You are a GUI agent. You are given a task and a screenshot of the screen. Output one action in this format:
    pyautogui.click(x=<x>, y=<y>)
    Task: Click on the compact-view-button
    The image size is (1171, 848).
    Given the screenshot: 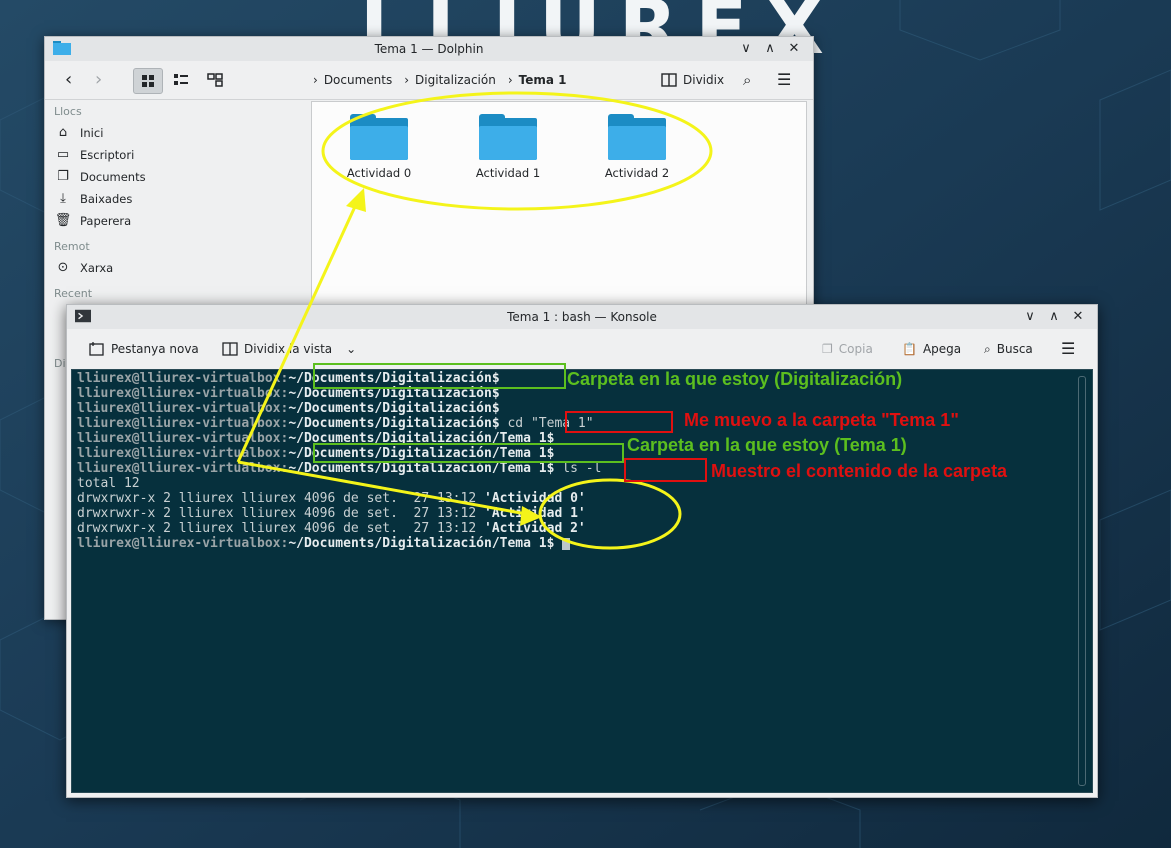 What is the action you would take?
    pyautogui.click(x=181, y=80)
    